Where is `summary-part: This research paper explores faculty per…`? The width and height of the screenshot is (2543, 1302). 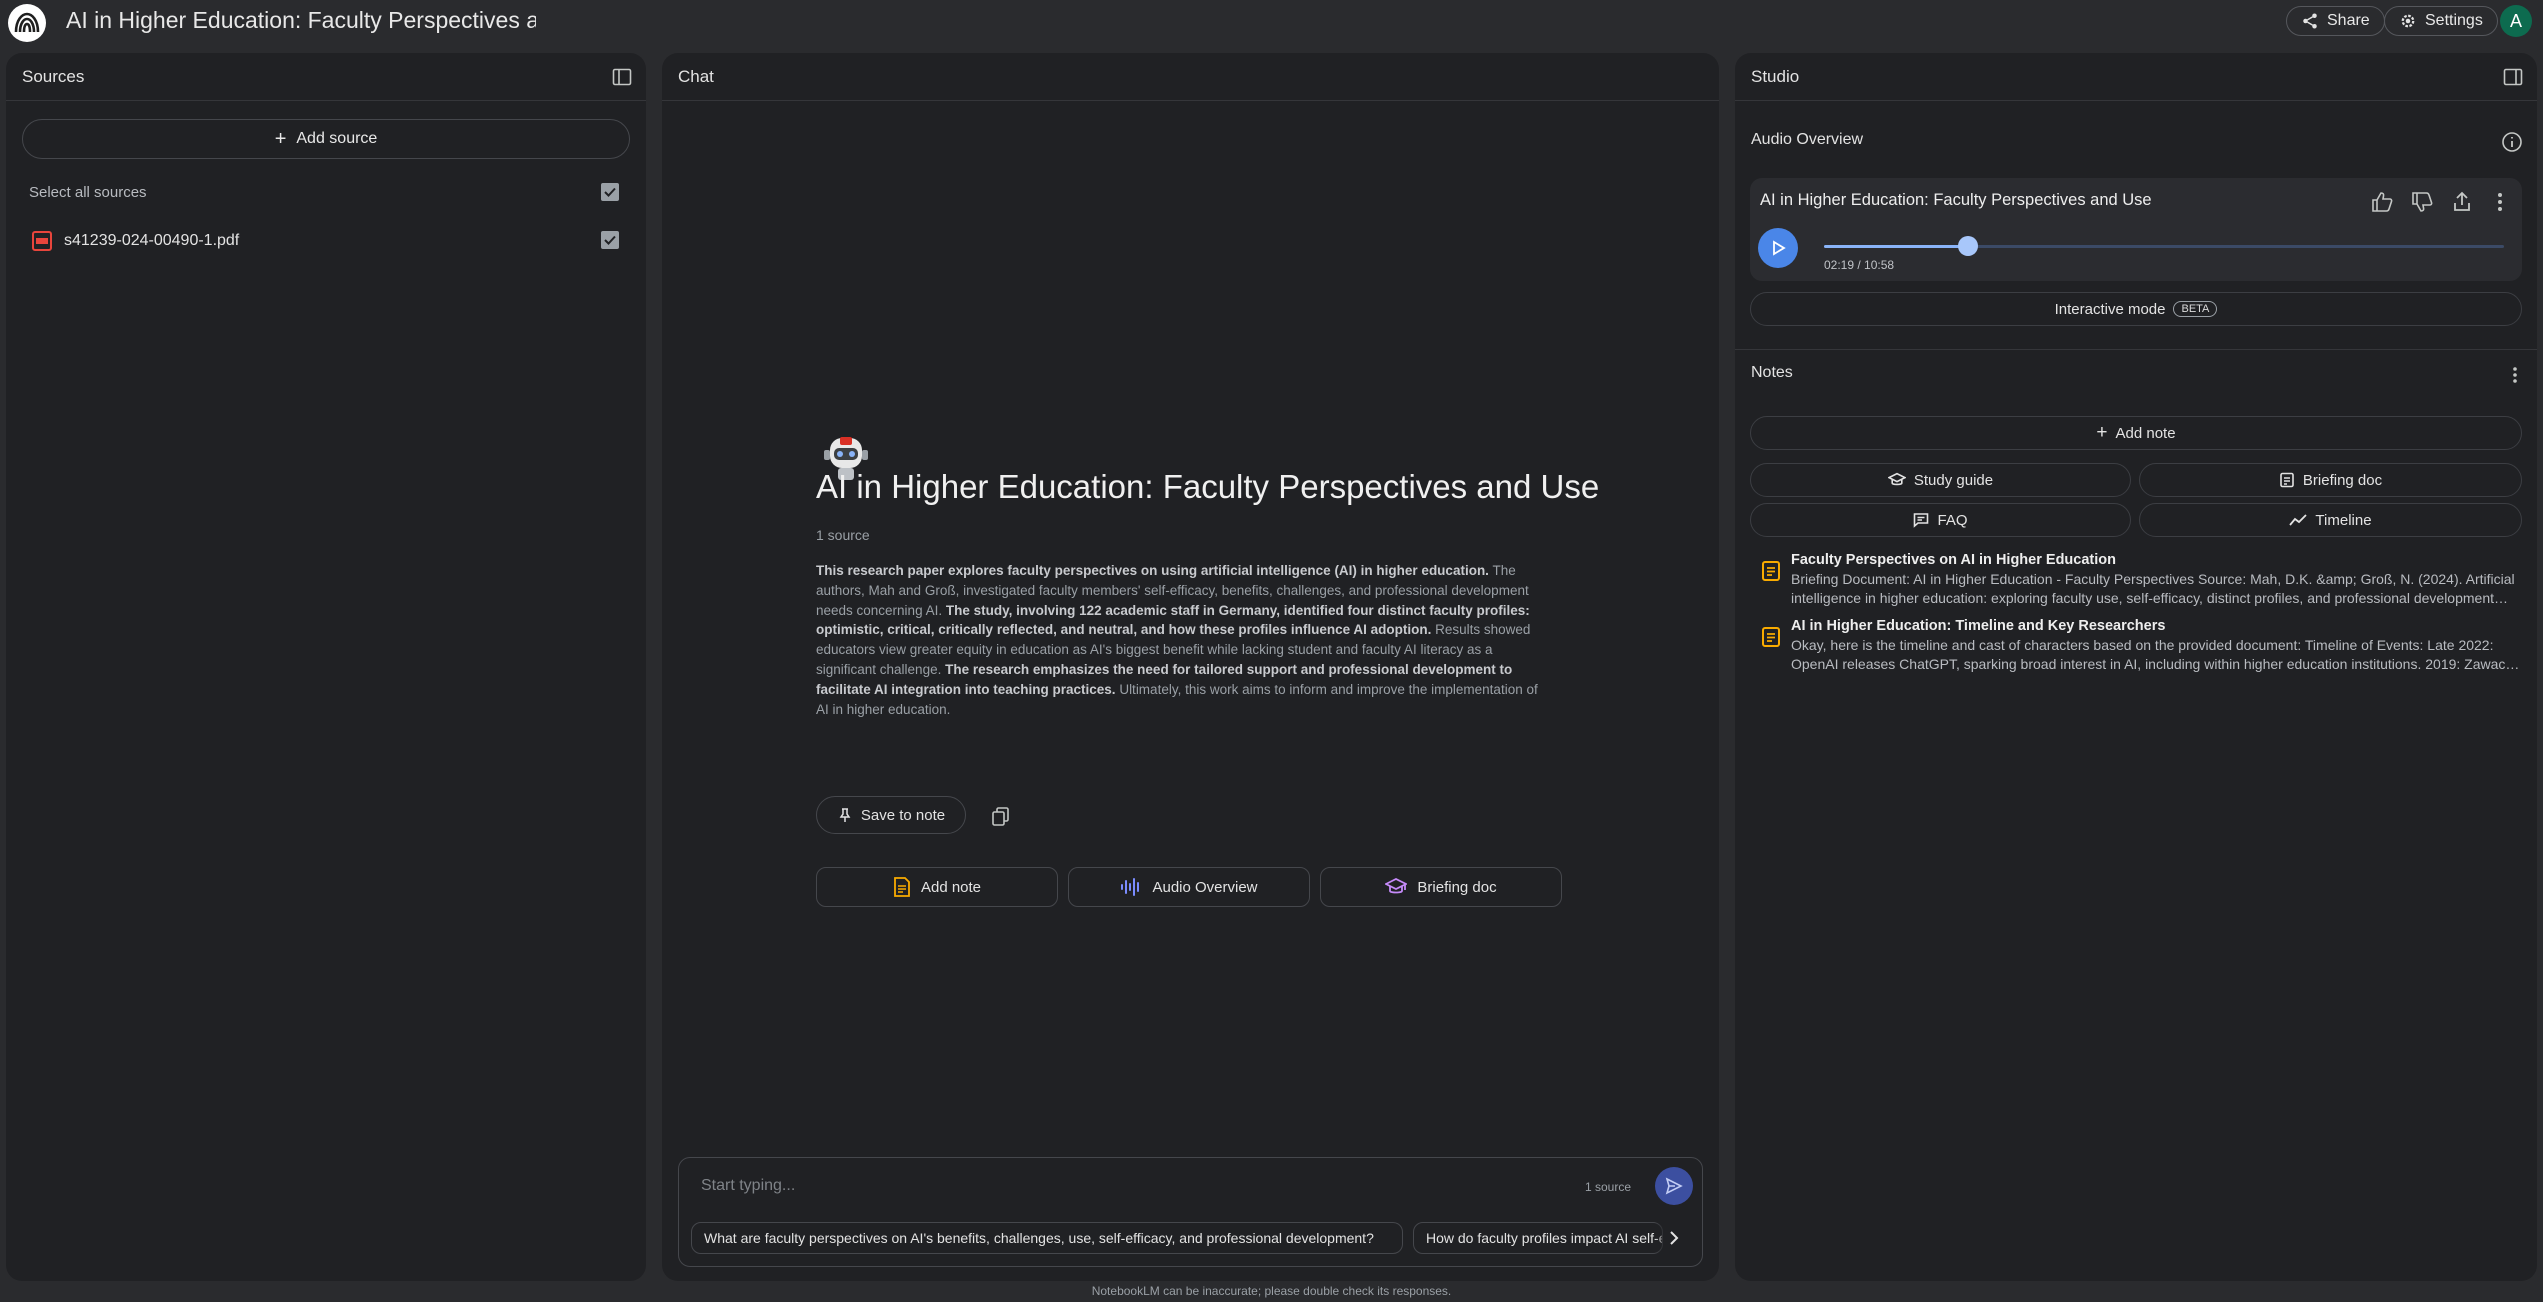 summary-part: This research paper explores faculty per… is located at coordinates (1152, 570).